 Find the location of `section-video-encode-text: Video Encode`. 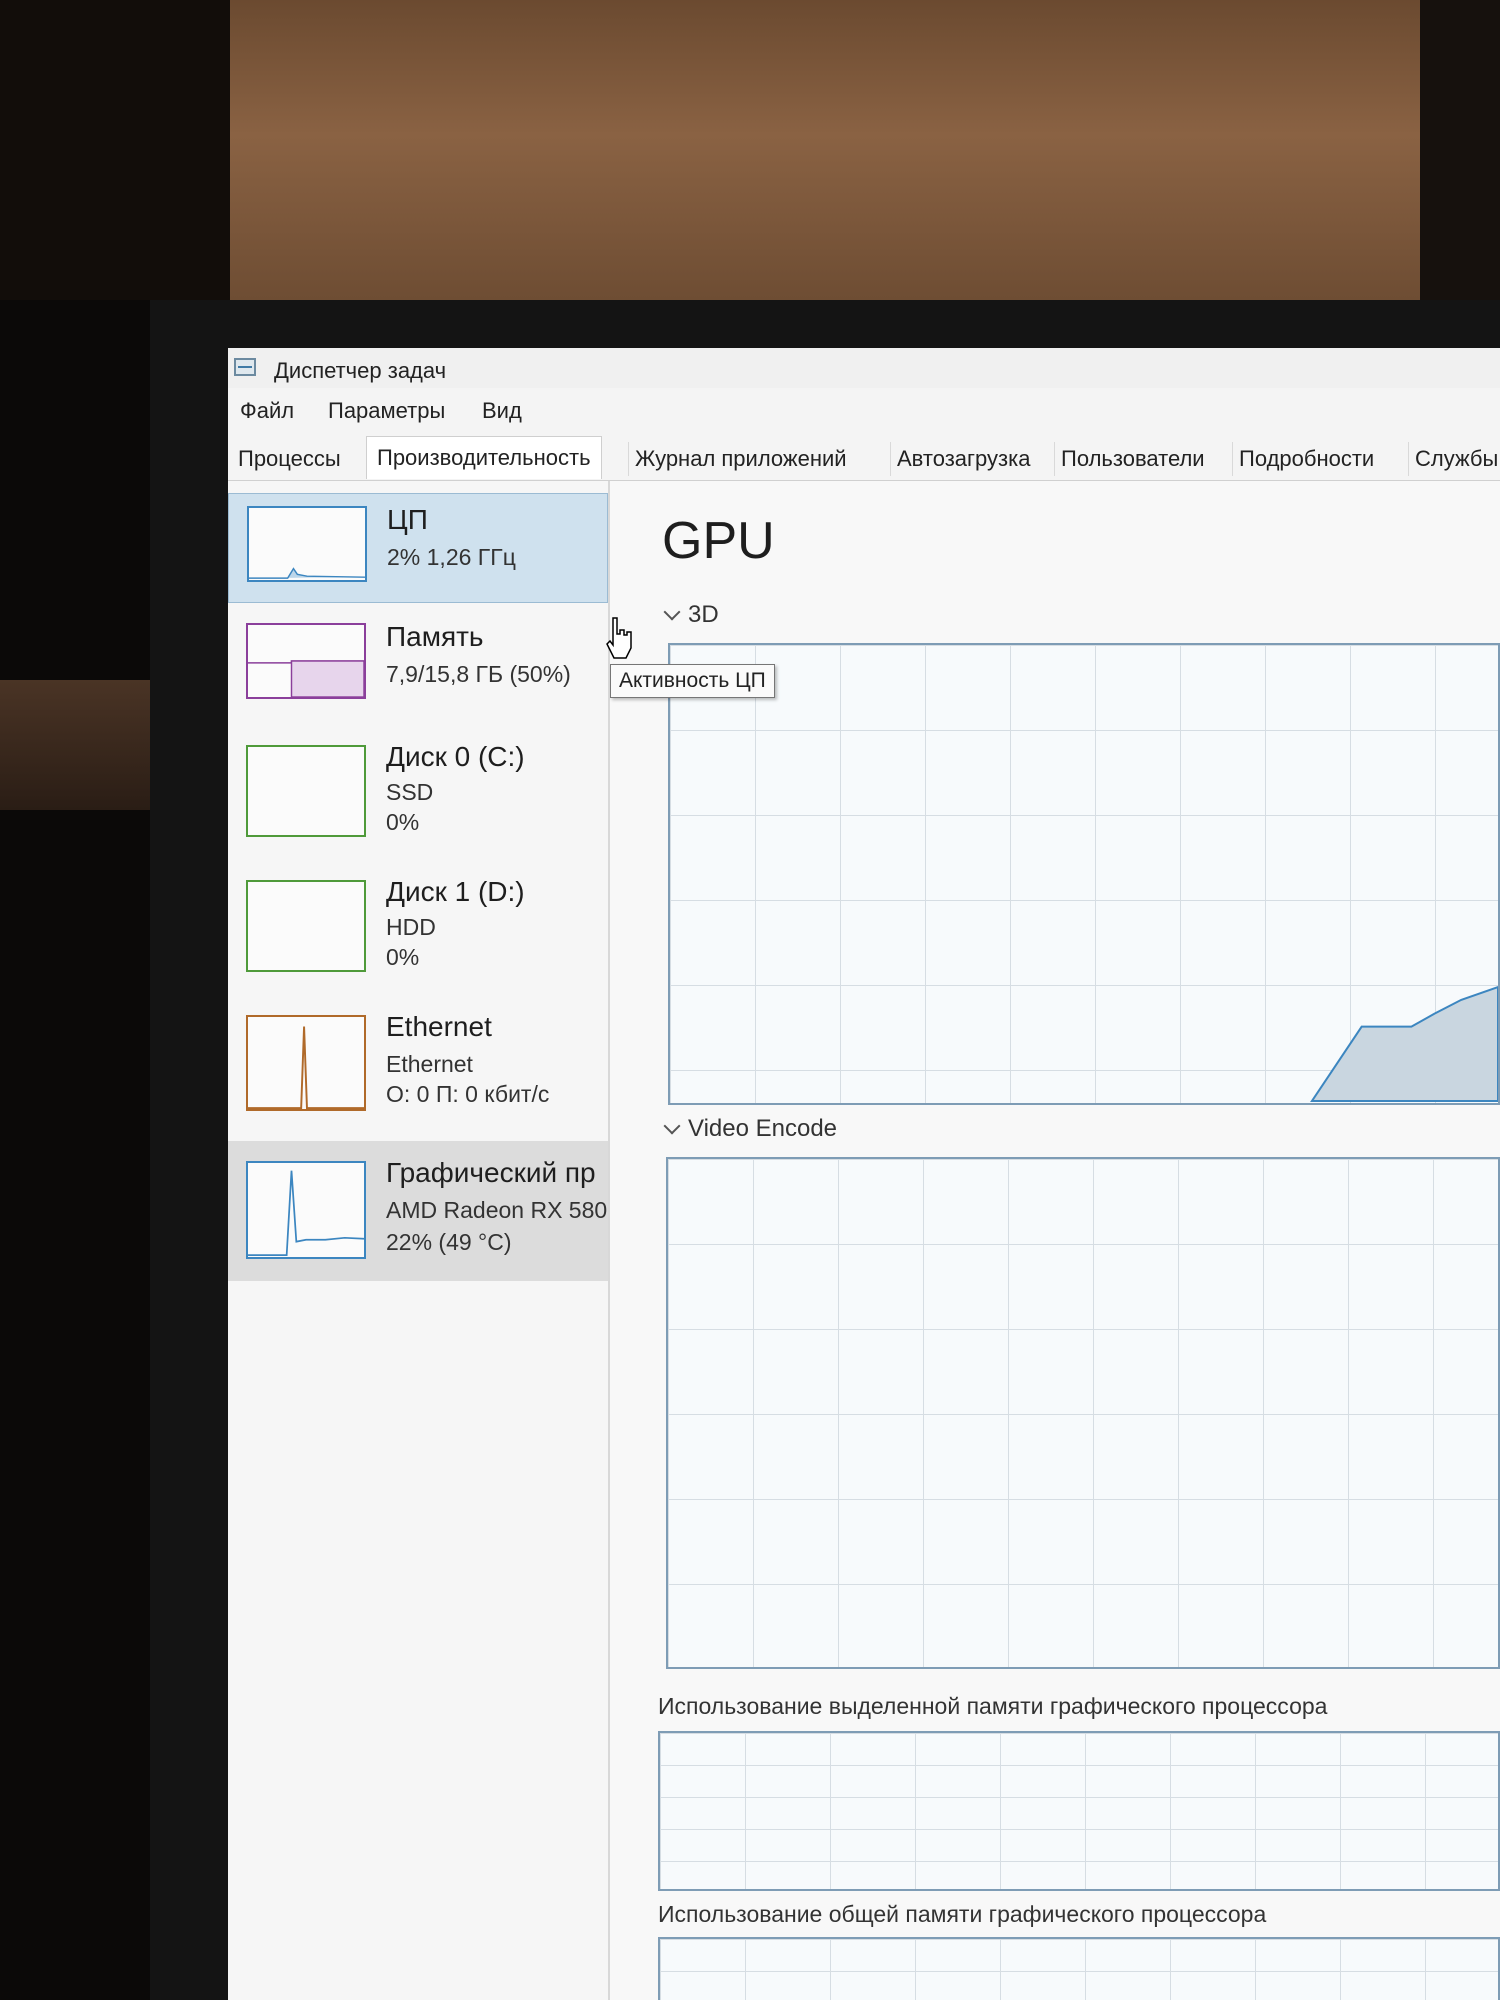

section-video-encode-text: Video Encode is located at coordinates (763, 1128).